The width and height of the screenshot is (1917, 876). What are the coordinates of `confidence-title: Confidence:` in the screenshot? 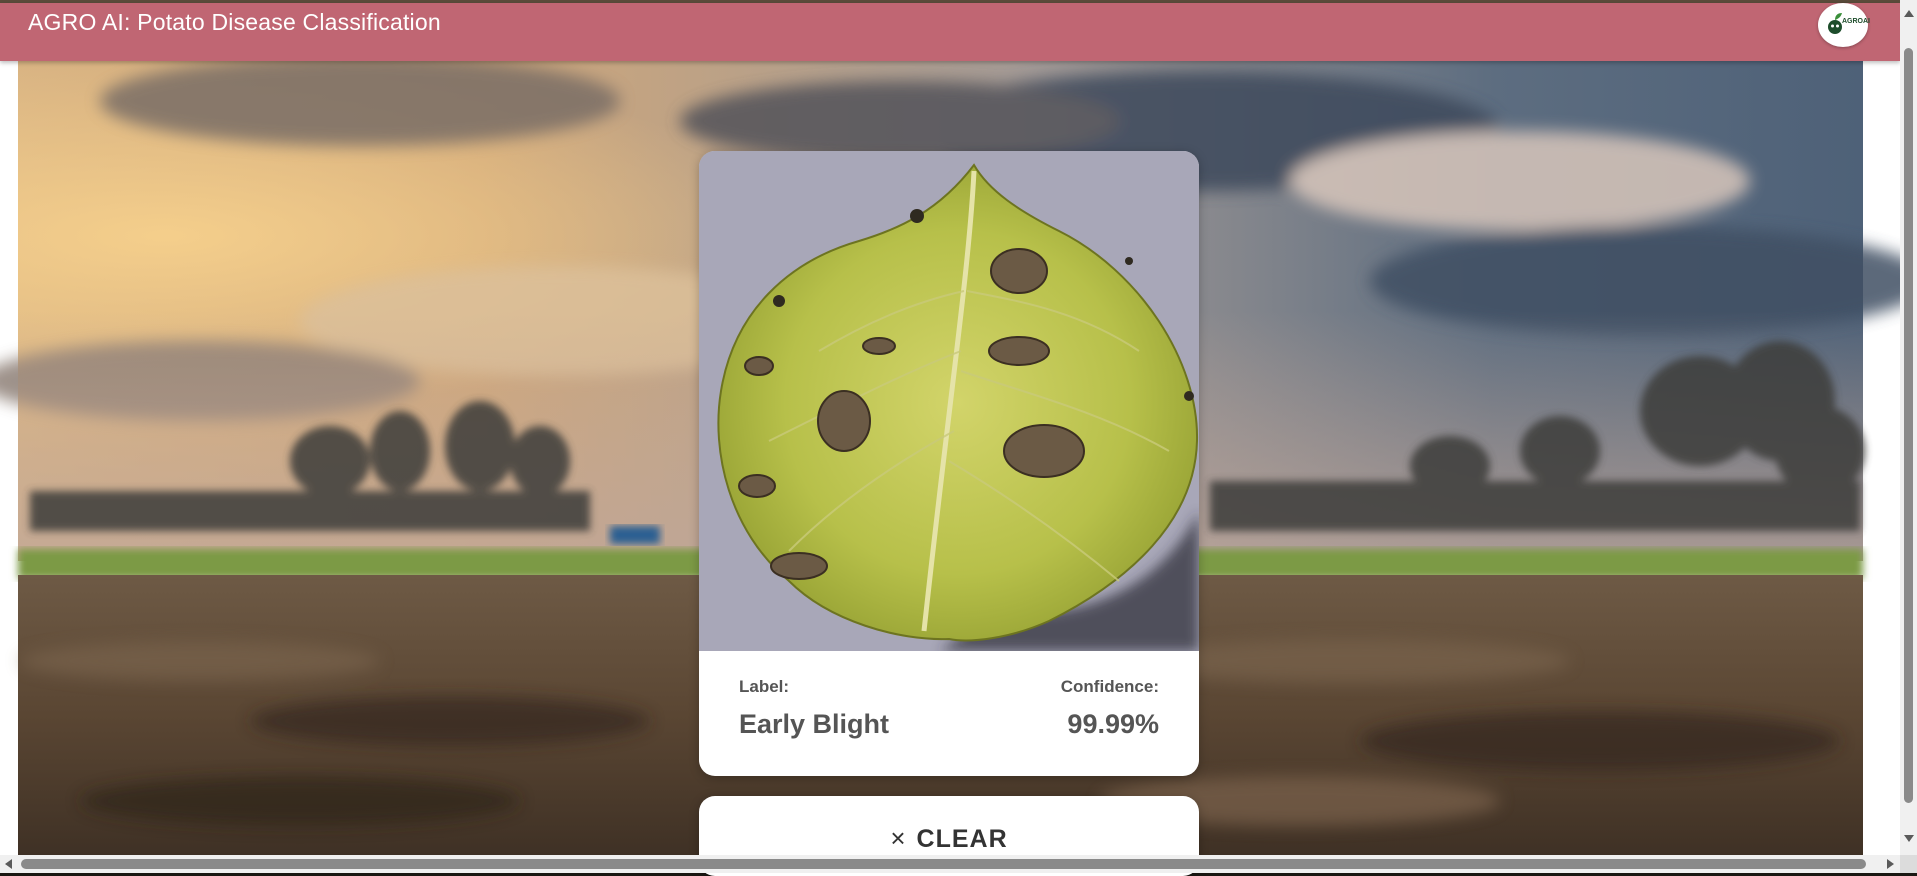 It's located at (1109, 686).